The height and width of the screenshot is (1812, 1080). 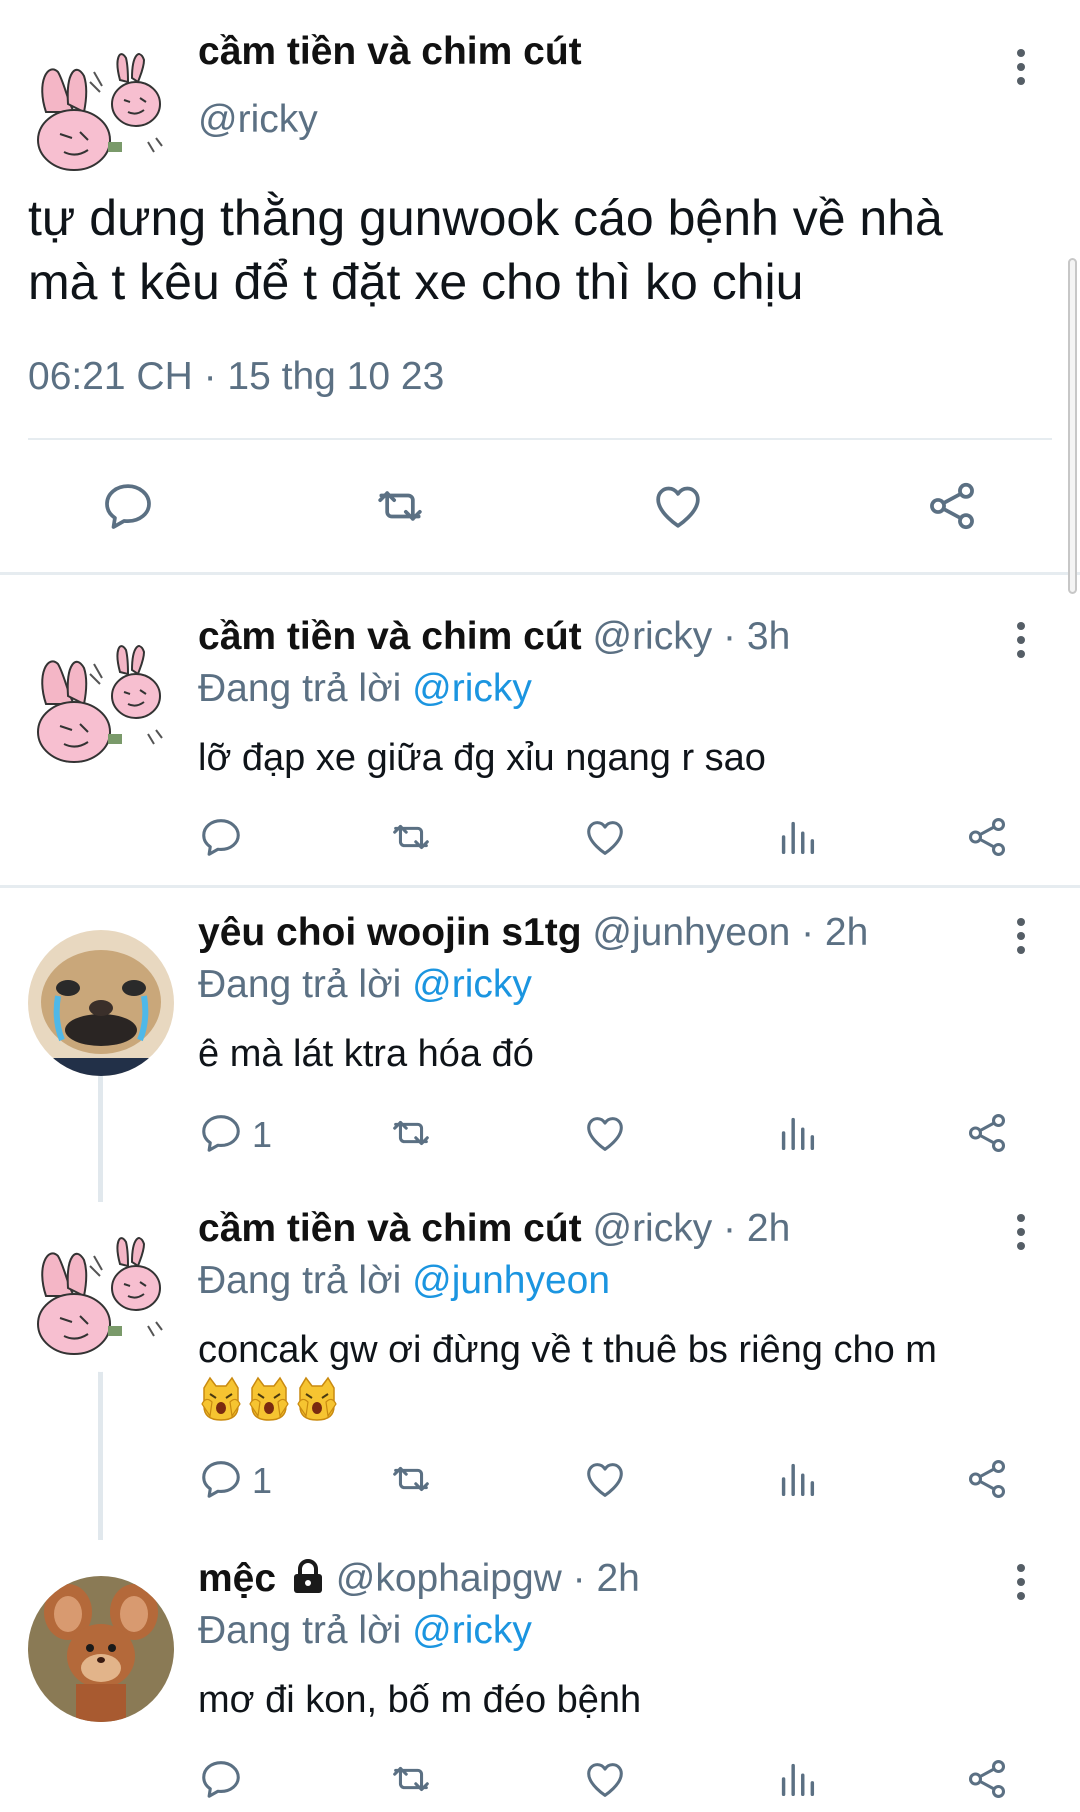 I want to click on reply-text: lỡ đạp xe giữa đg xỉu ngang r sao, so click(x=482, y=758).